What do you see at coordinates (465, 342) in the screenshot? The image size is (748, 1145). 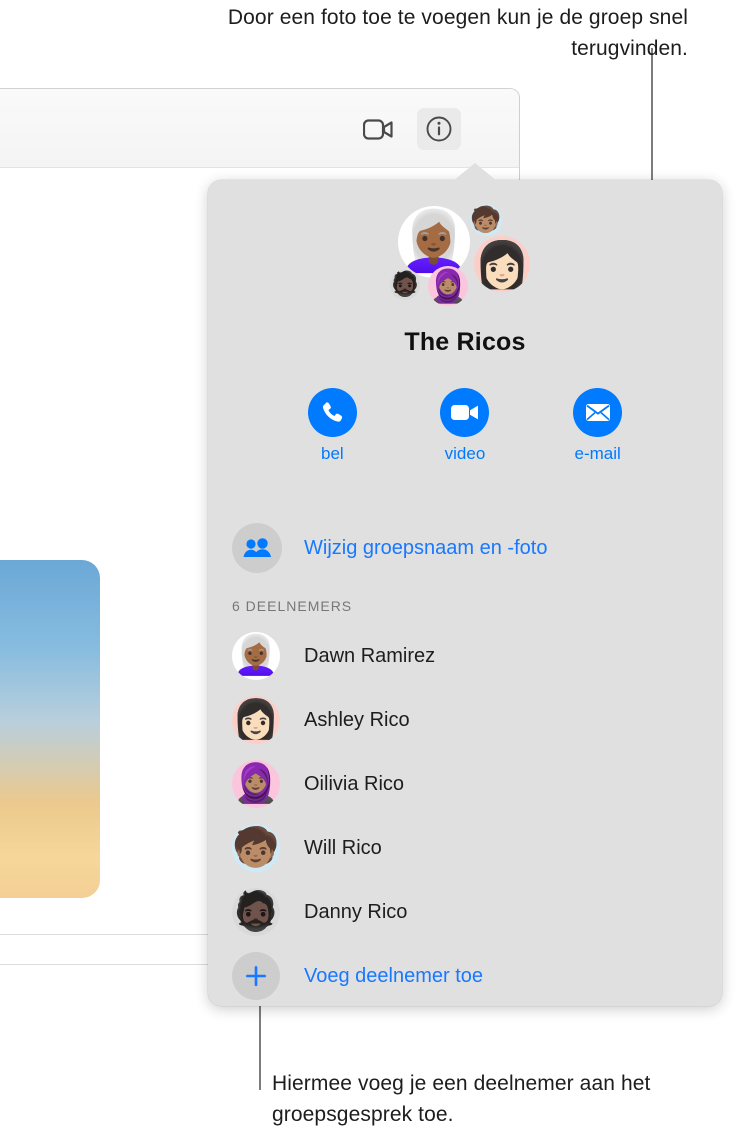 I see `group-title: The Ricos` at bounding box center [465, 342].